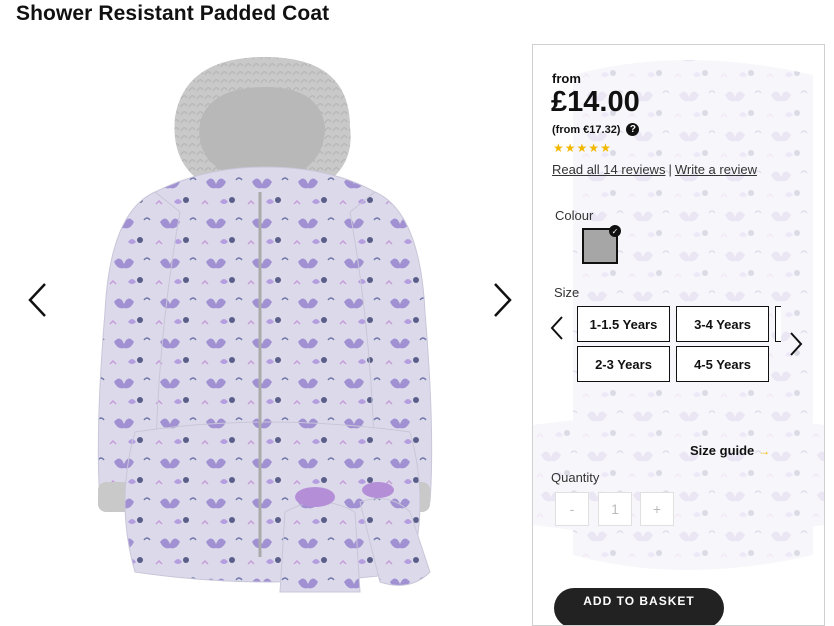 This screenshot has width=834, height=626. Describe the element at coordinates (566, 78) in the screenshot. I see `price-from-label: from` at that location.